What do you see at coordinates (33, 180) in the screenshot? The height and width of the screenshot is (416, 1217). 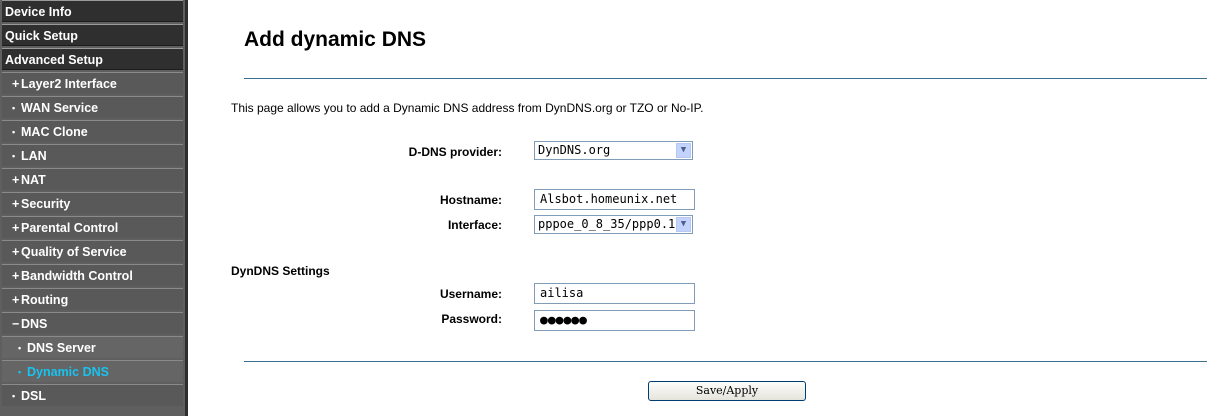 I see `sidebar-item-label: NAT` at bounding box center [33, 180].